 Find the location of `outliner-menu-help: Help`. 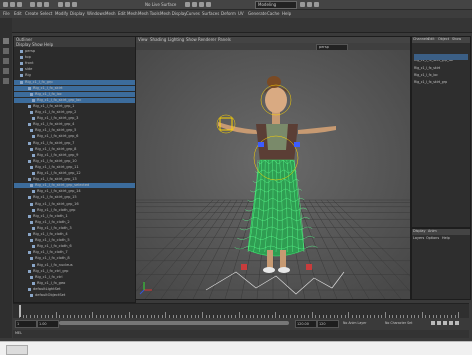

outliner-menu-help: Help is located at coordinates (48, 44).